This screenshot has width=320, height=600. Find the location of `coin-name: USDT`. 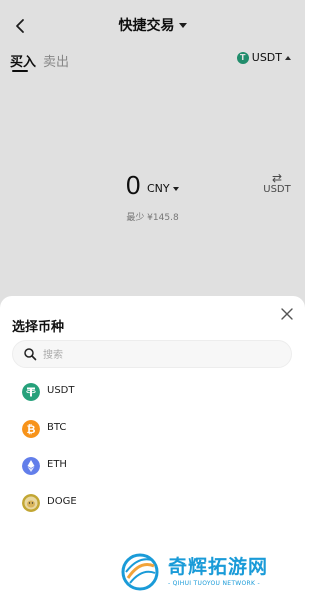

coin-name: USDT is located at coordinates (61, 390).